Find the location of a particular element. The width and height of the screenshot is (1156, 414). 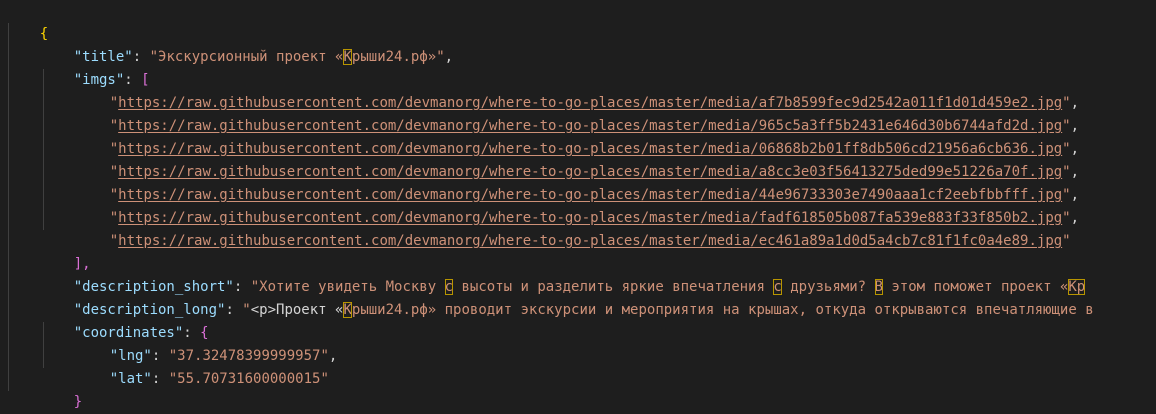

comma: , is located at coordinates (449, 57).